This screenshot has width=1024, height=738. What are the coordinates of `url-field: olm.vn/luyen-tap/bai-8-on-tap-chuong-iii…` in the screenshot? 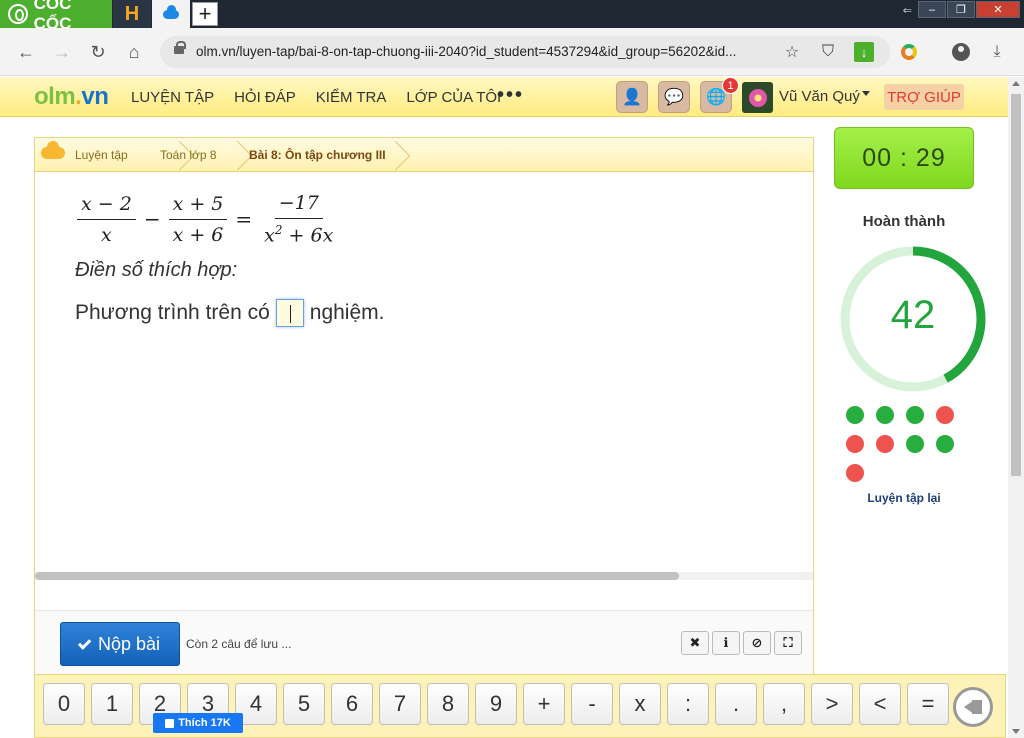 It's located at (525, 52).